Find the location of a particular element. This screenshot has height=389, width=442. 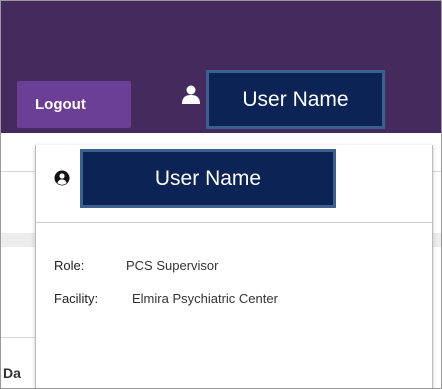

panel-user-name: User Name is located at coordinates (208, 178).